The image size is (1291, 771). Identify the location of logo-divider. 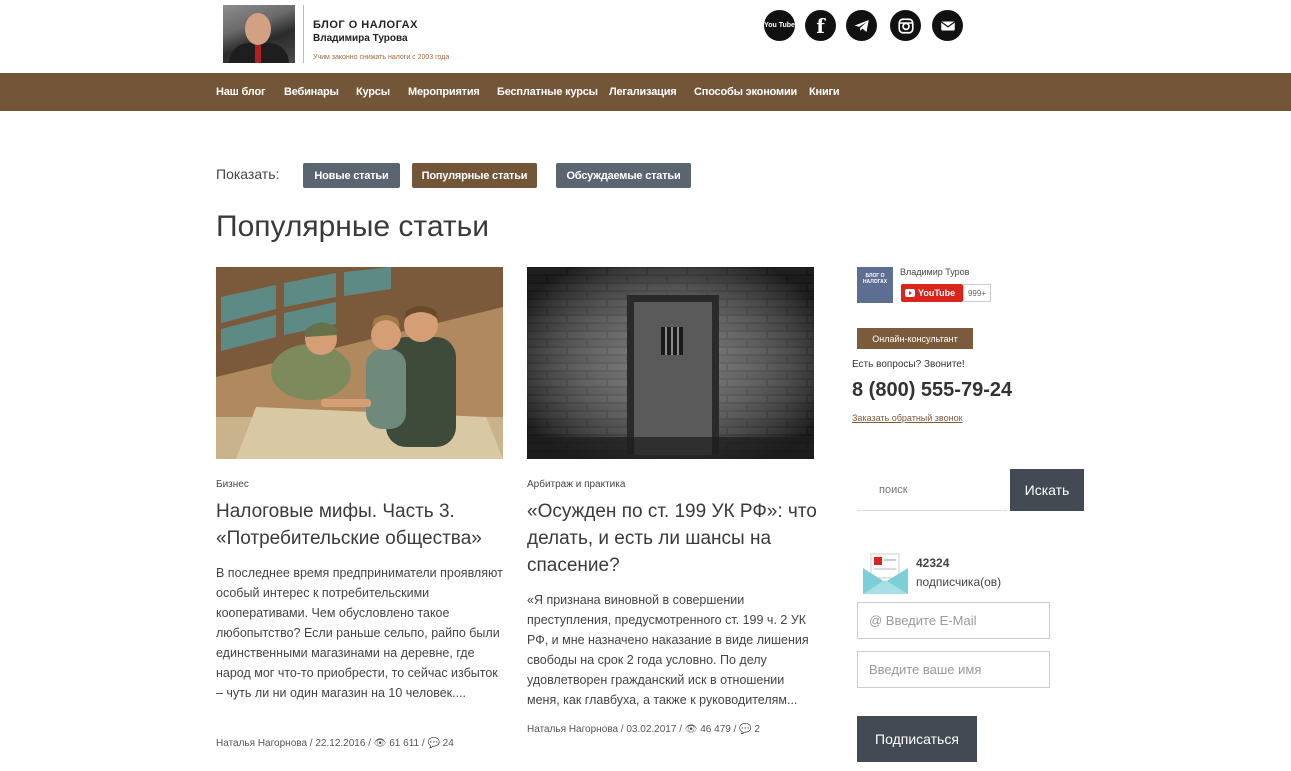
(303, 34).